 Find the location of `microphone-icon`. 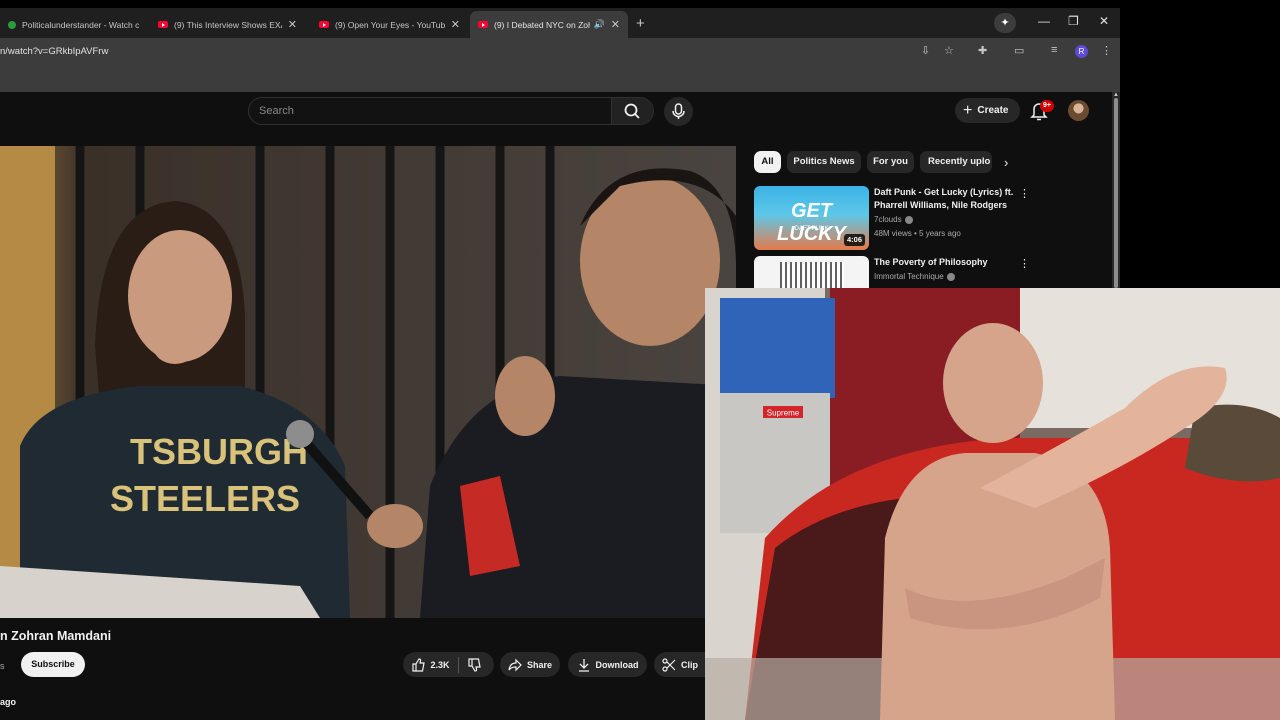

microphone-icon is located at coordinates (678, 111).